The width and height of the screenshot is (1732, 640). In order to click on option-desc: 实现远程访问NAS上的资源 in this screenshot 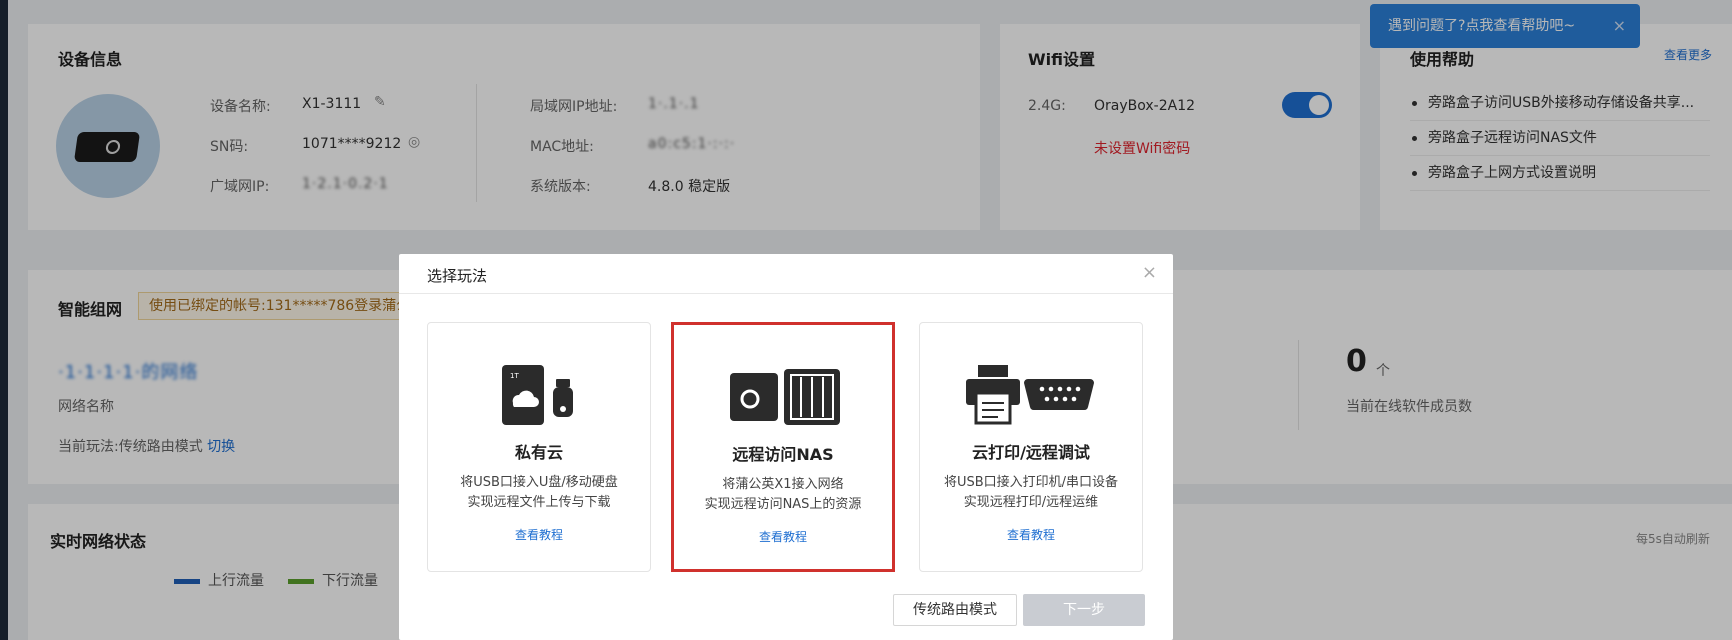, I will do `click(783, 504)`.